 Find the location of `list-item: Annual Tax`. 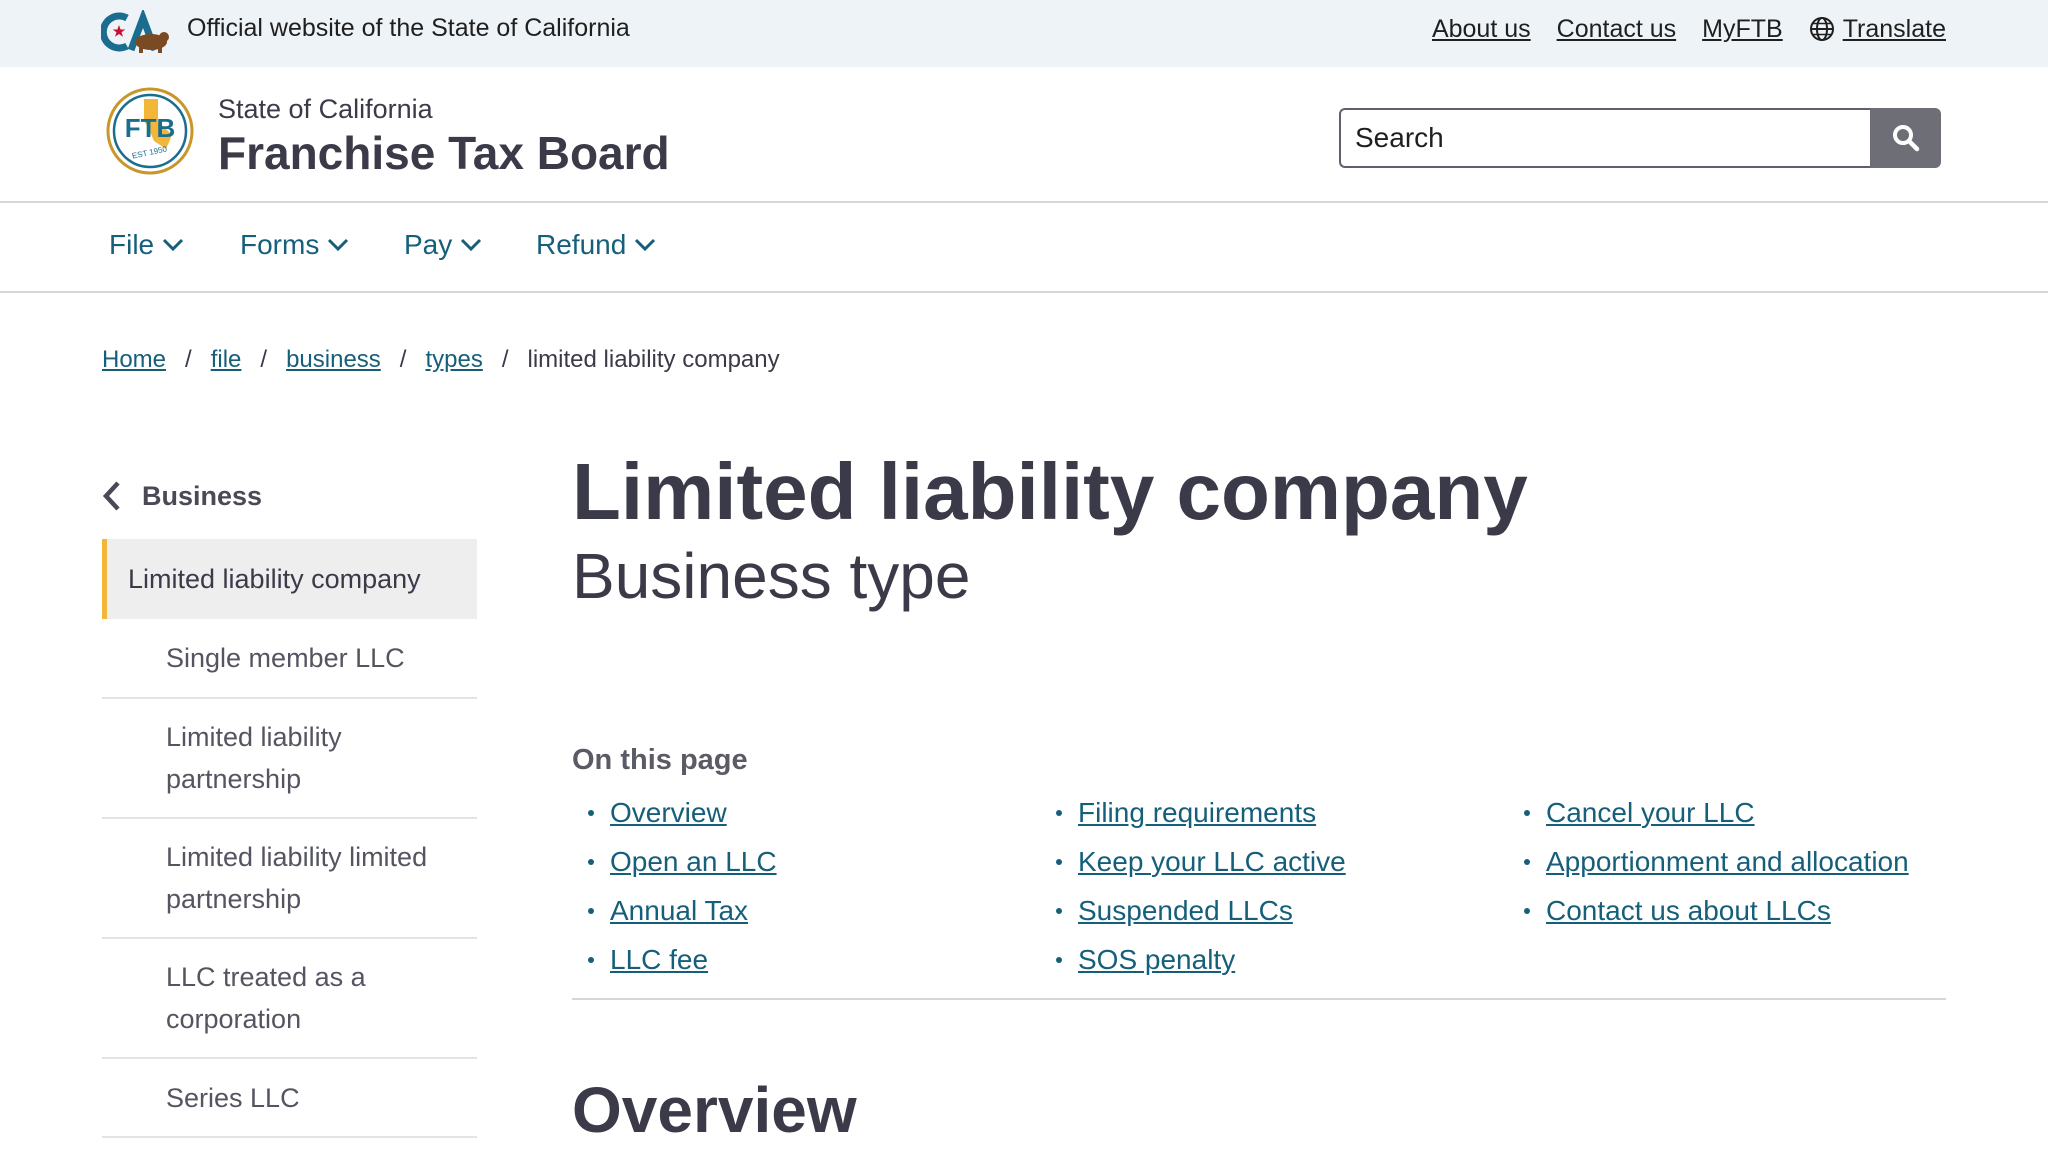

list-item: Annual Tax is located at coordinates (674, 910).